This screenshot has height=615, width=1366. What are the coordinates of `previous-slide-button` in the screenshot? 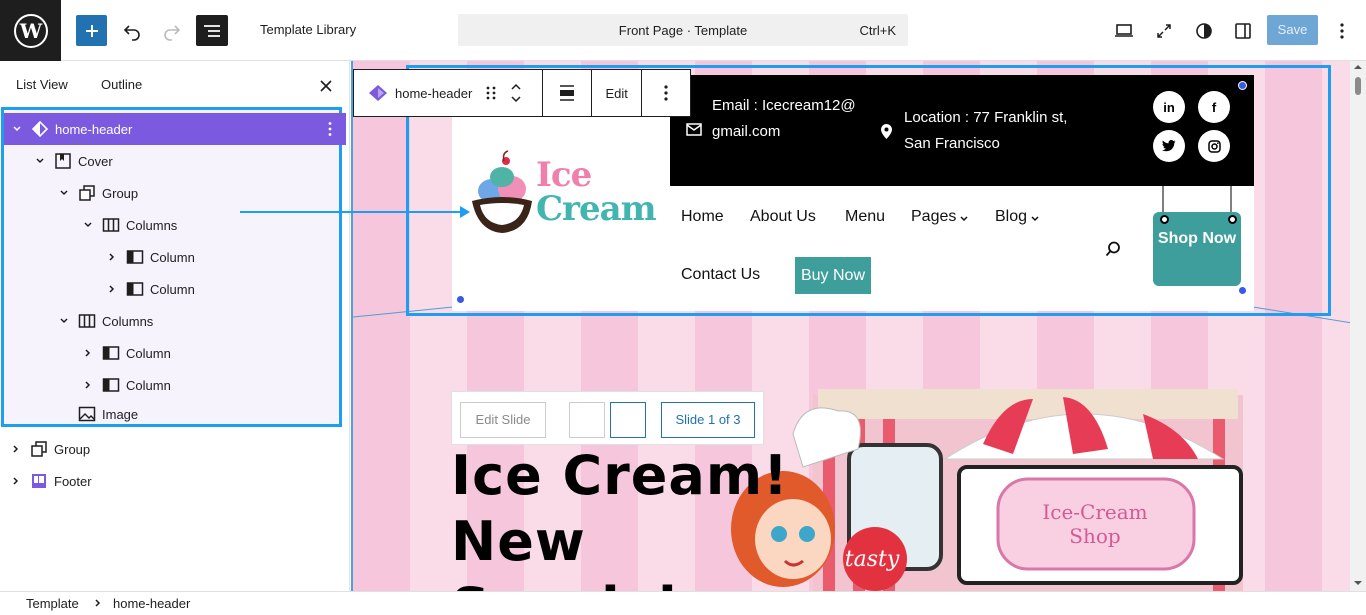 It's located at (587, 420).